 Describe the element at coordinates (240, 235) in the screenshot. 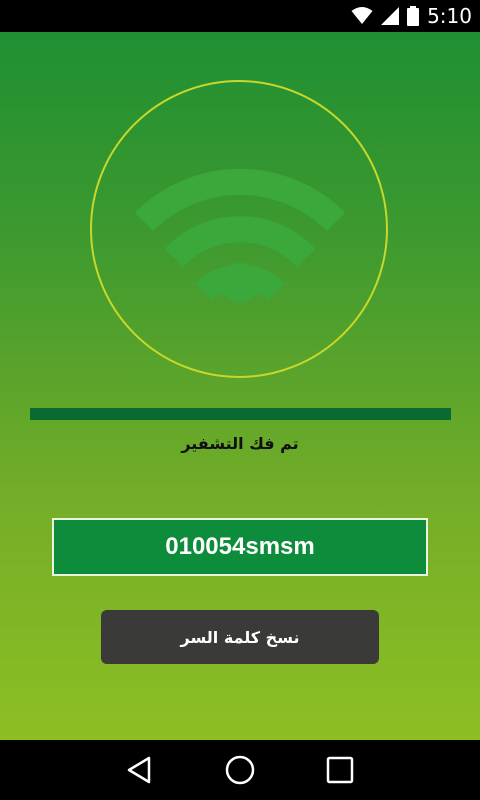

I see `wifi-icon` at that location.